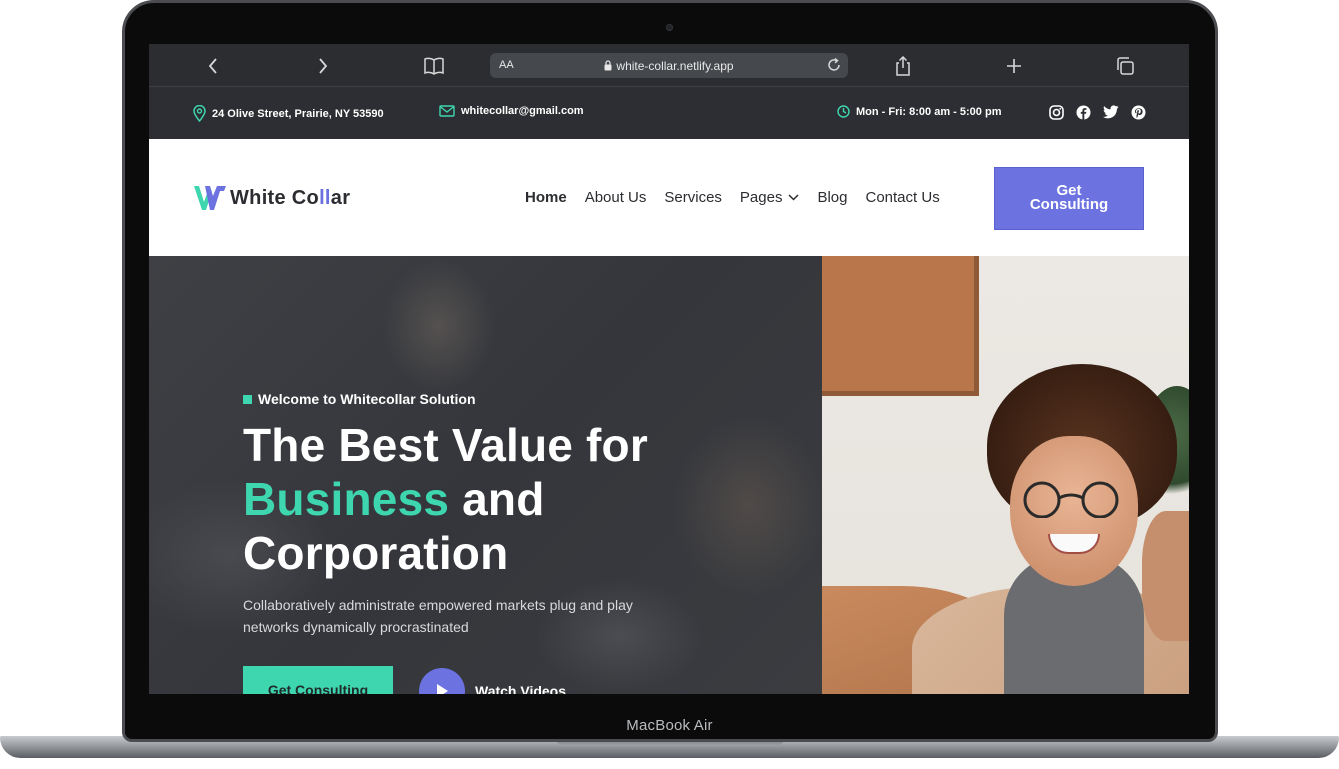 This screenshot has height=769, width=1339. What do you see at coordinates (903, 197) in the screenshot?
I see `nav-item-contact-us: Contact Us` at bounding box center [903, 197].